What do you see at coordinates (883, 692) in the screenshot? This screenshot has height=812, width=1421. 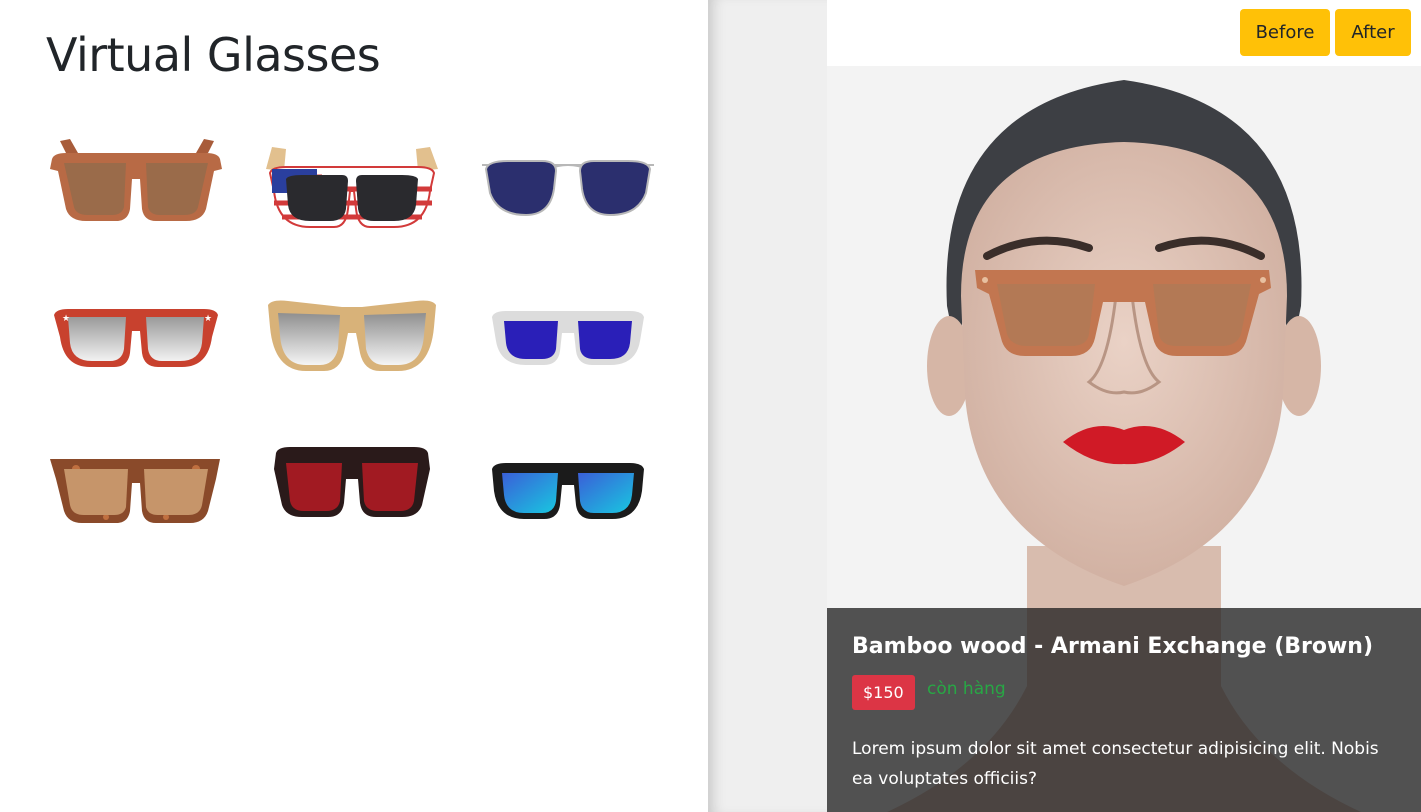 I see `price-badge: $150` at bounding box center [883, 692].